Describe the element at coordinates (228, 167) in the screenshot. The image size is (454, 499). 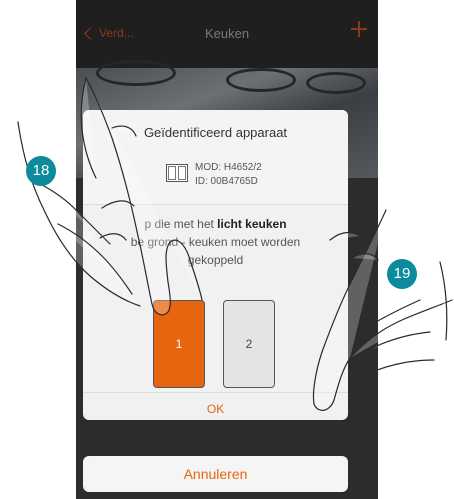
I see `device-model: MOD: H4652/2` at that location.